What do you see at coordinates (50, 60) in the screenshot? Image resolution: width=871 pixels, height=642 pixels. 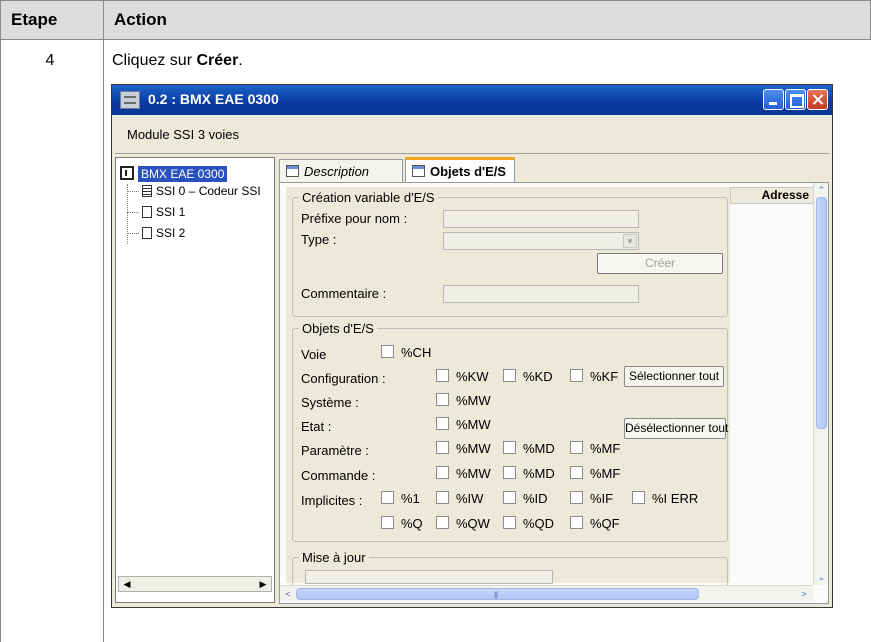 I see `step-number: 4` at bounding box center [50, 60].